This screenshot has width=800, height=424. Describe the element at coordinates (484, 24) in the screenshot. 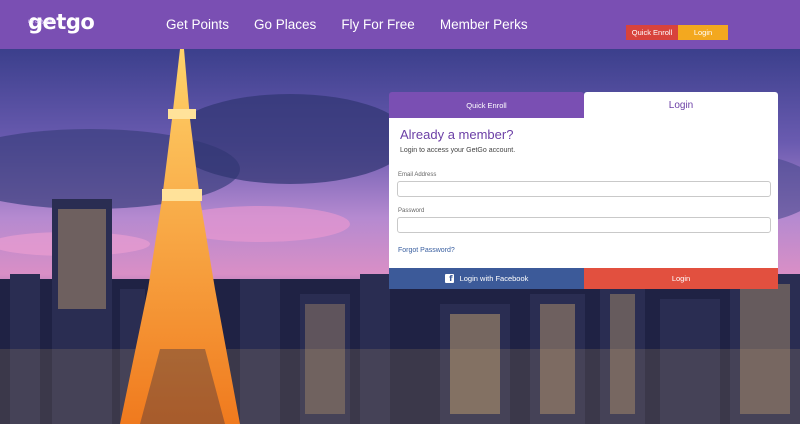

I see `nav-member-perks: Member Perks` at that location.